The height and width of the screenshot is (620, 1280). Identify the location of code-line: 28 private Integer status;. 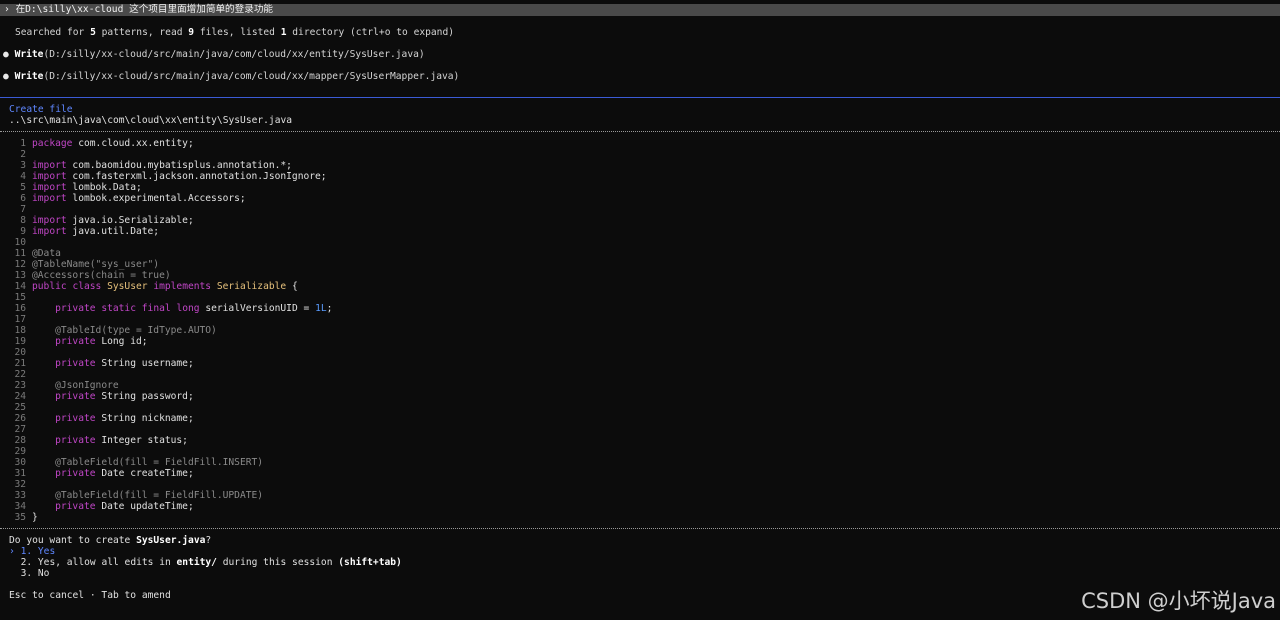
(640, 440).